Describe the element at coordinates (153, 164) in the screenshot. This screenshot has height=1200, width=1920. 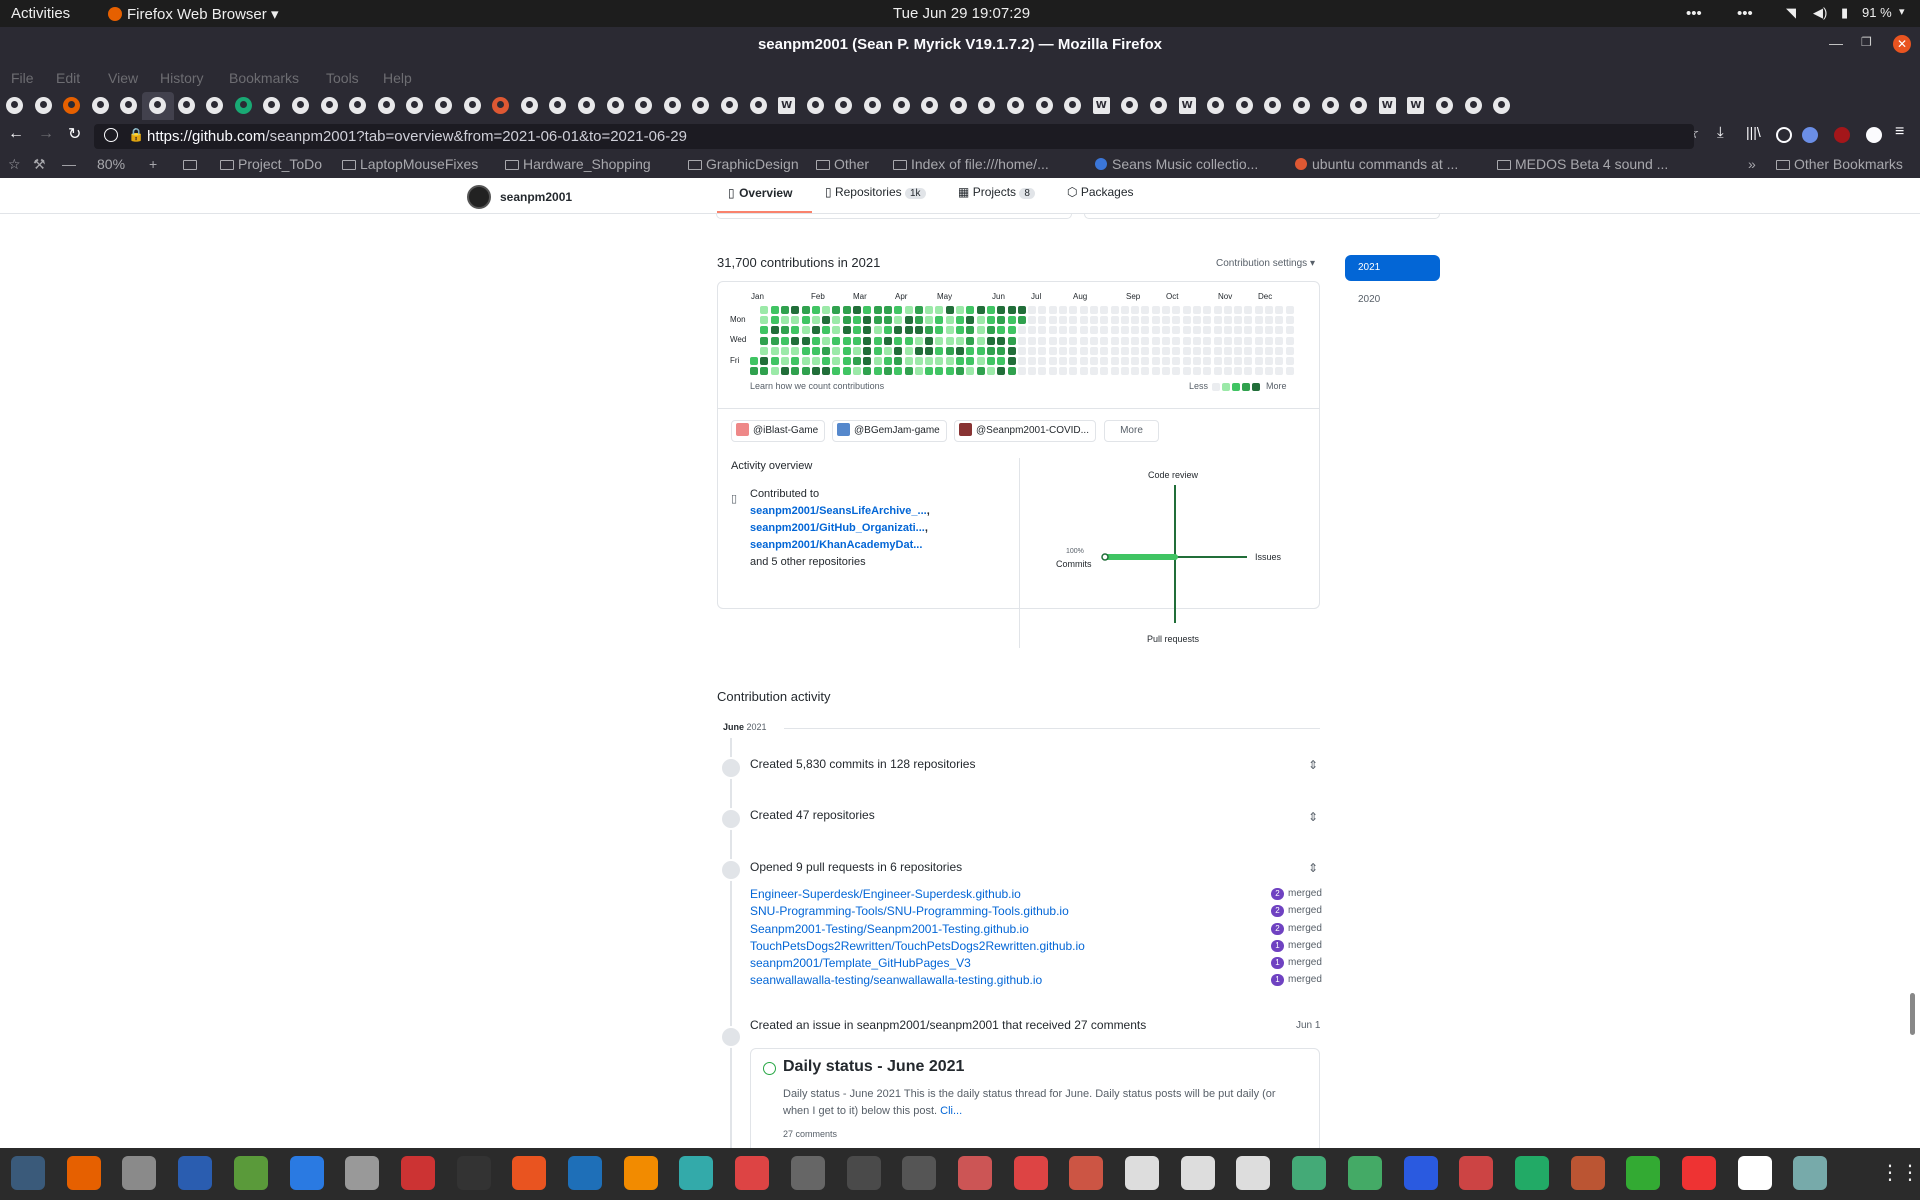
I see `zoom-in-icon: +` at that location.